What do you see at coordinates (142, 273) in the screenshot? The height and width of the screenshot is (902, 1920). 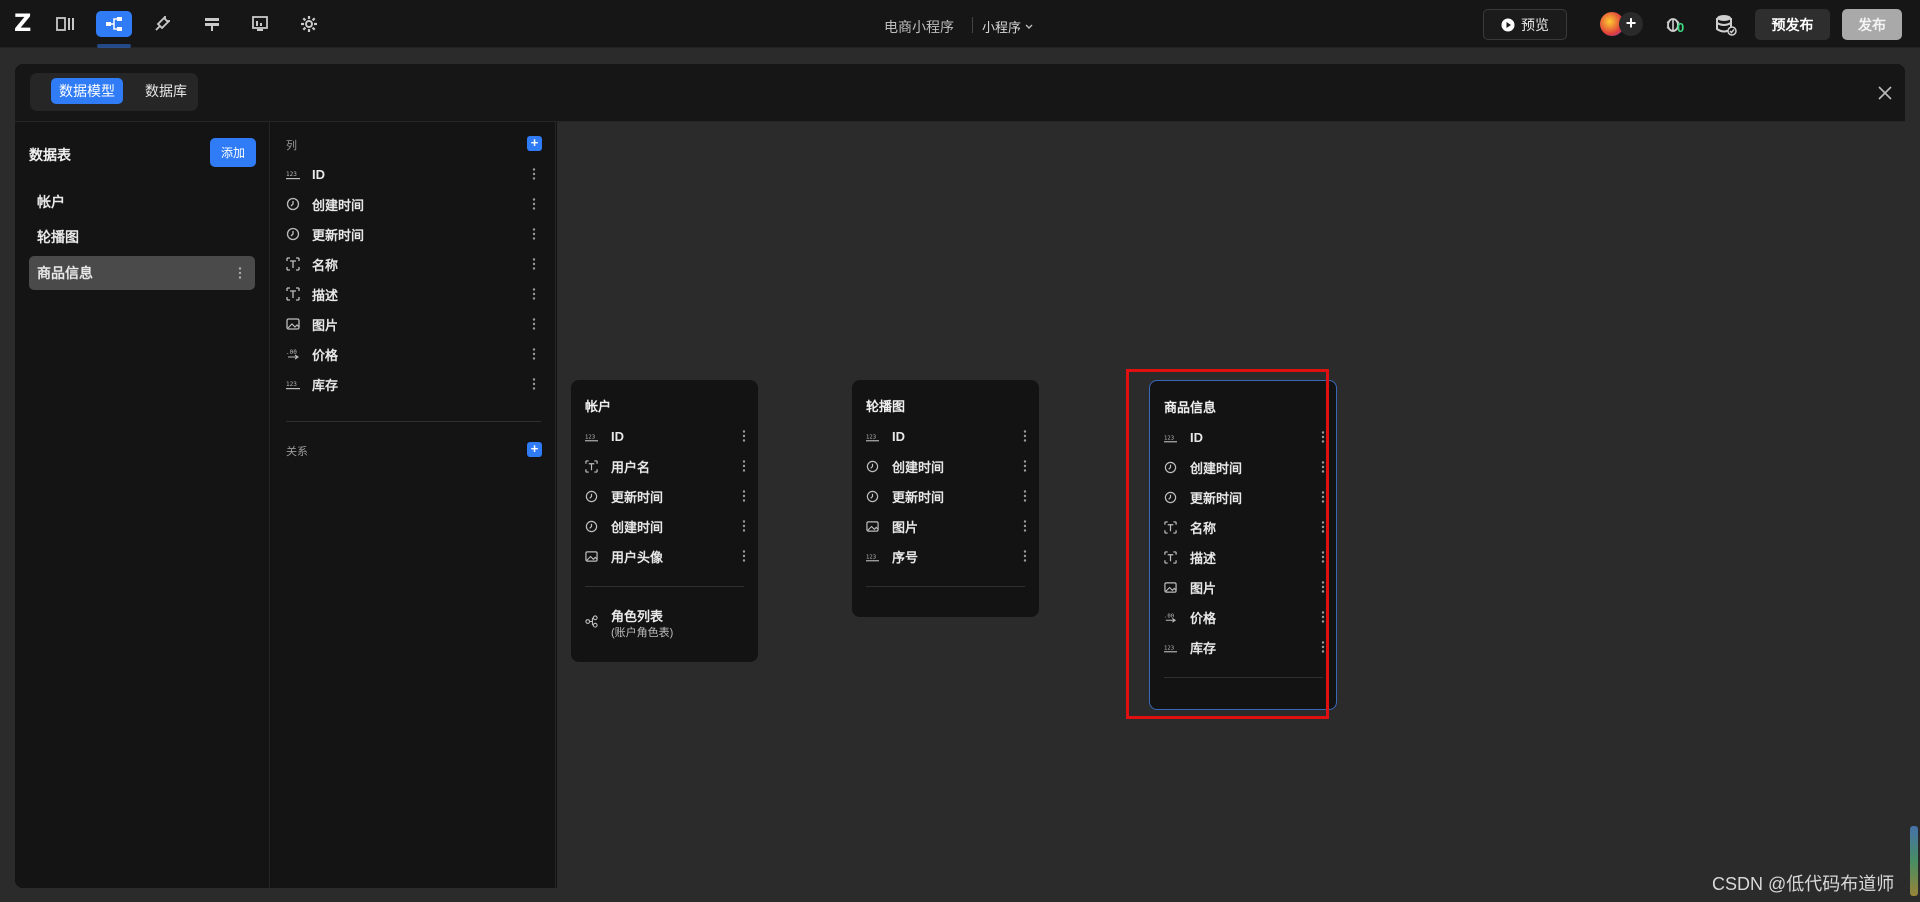 I see `table-item-product-info: 商品信息` at bounding box center [142, 273].